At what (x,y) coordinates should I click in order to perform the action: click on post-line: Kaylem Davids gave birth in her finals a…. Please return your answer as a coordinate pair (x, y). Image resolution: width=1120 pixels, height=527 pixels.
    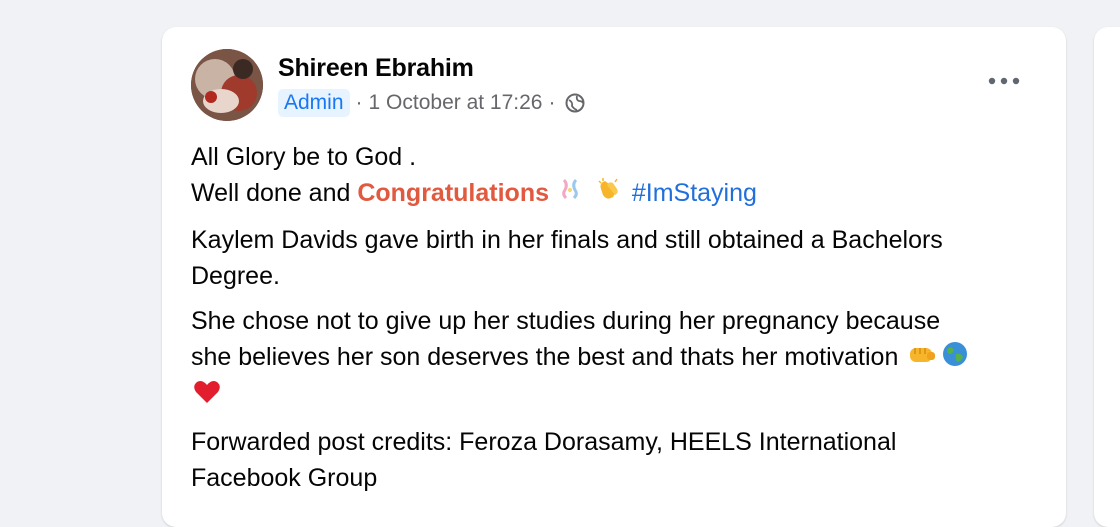
    Looking at the image, I should click on (567, 240).